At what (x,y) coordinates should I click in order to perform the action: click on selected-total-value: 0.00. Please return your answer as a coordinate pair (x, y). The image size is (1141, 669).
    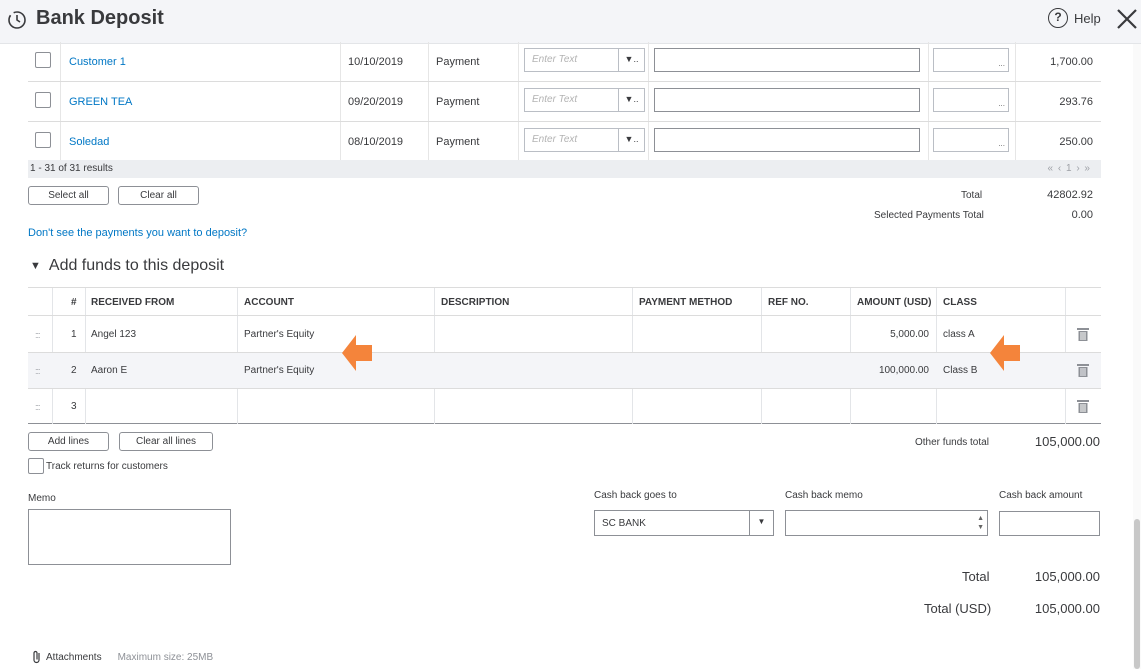
    Looking at the image, I should click on (1082, 215).